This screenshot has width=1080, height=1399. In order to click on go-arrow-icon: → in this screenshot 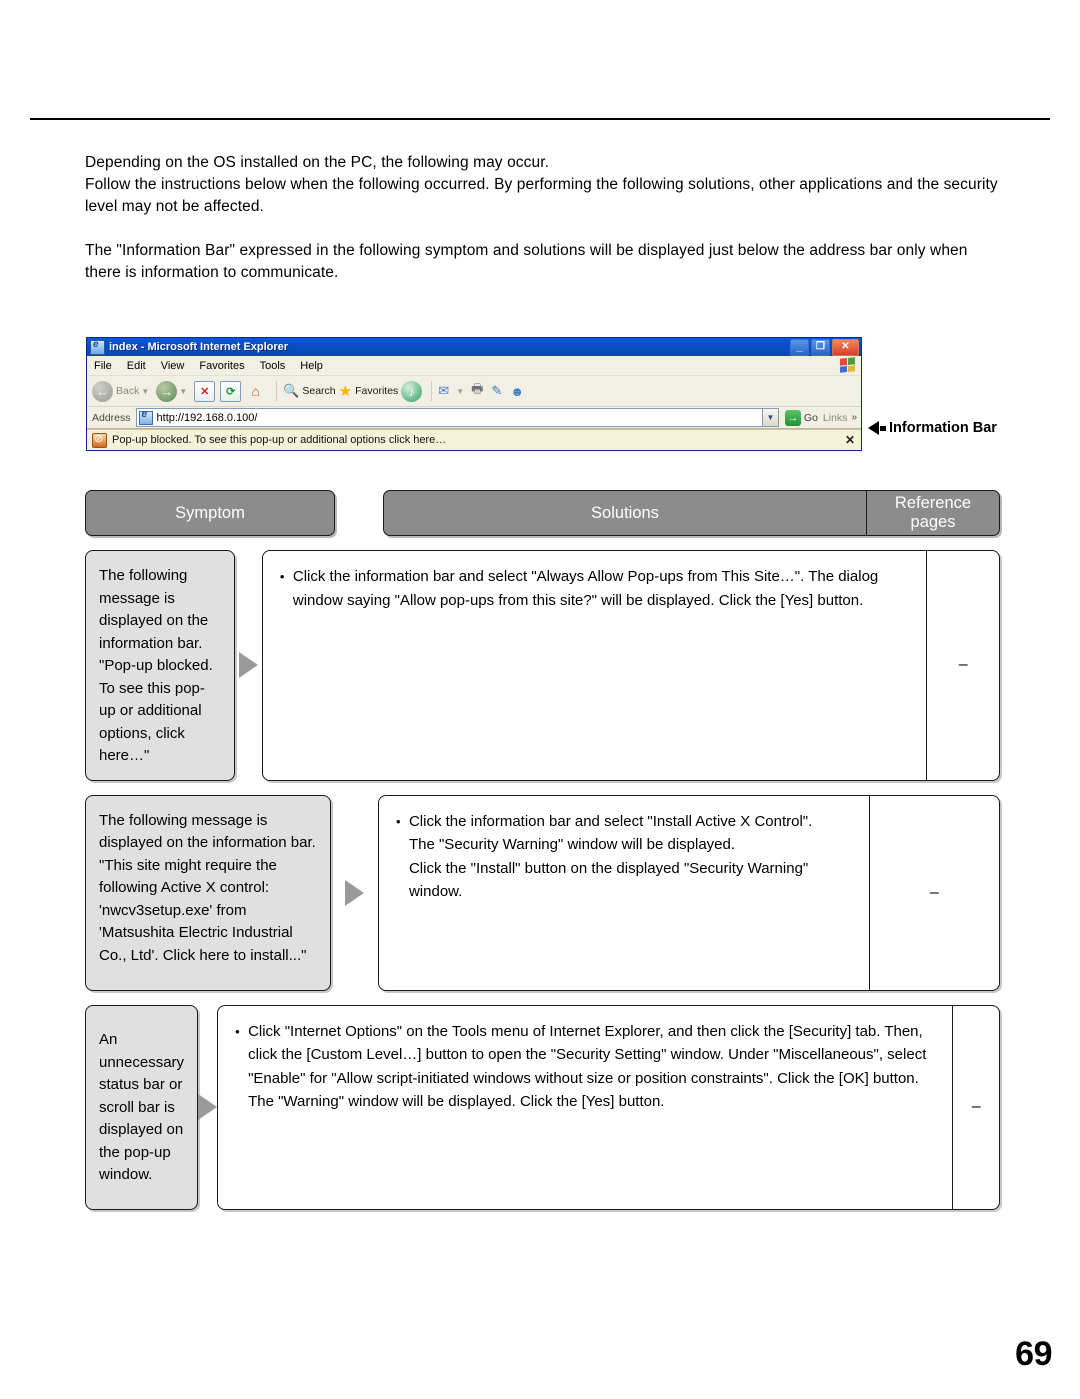, I will do `click(792, 417)`.